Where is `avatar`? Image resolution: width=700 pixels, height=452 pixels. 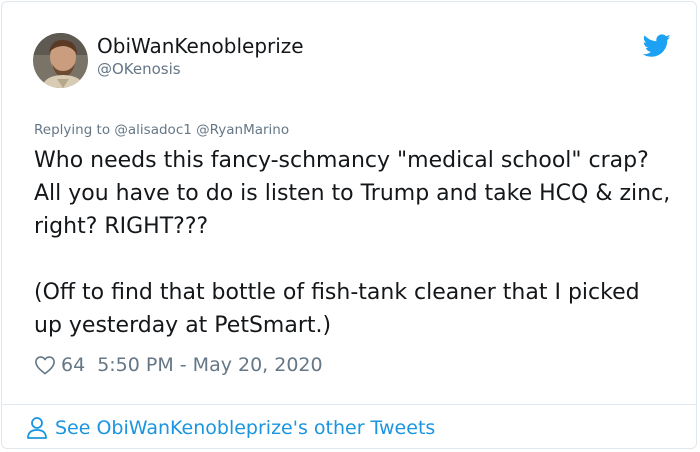 avatar is located at coordinates (60, 60).